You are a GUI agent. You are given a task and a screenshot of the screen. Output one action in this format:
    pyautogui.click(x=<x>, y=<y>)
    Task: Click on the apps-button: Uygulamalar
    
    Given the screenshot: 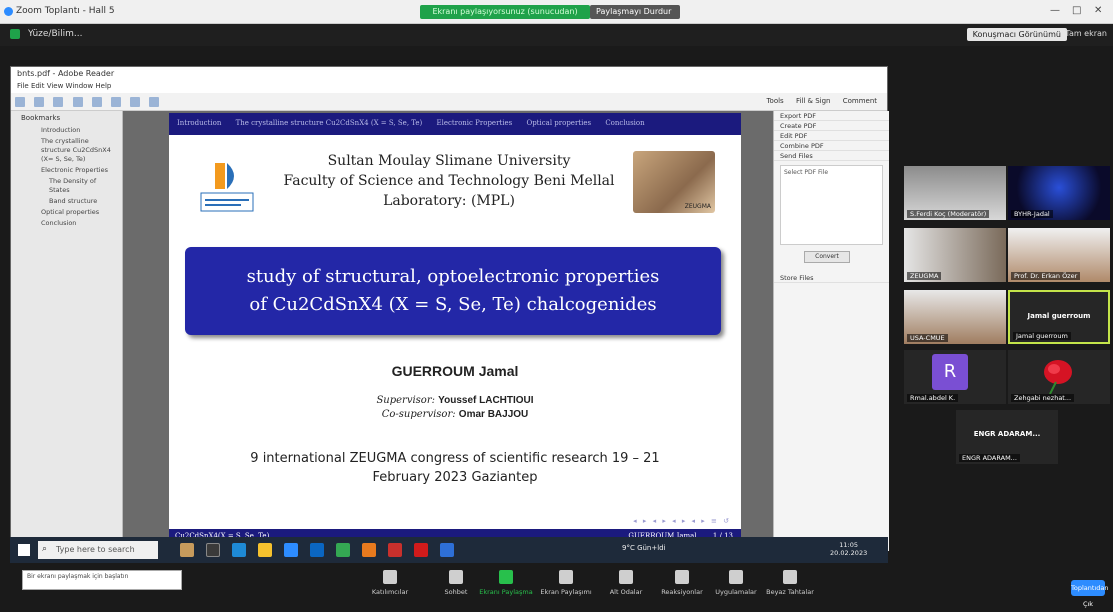 What is the action you would take?
    pyautogui.click(x=736, y=583)
    